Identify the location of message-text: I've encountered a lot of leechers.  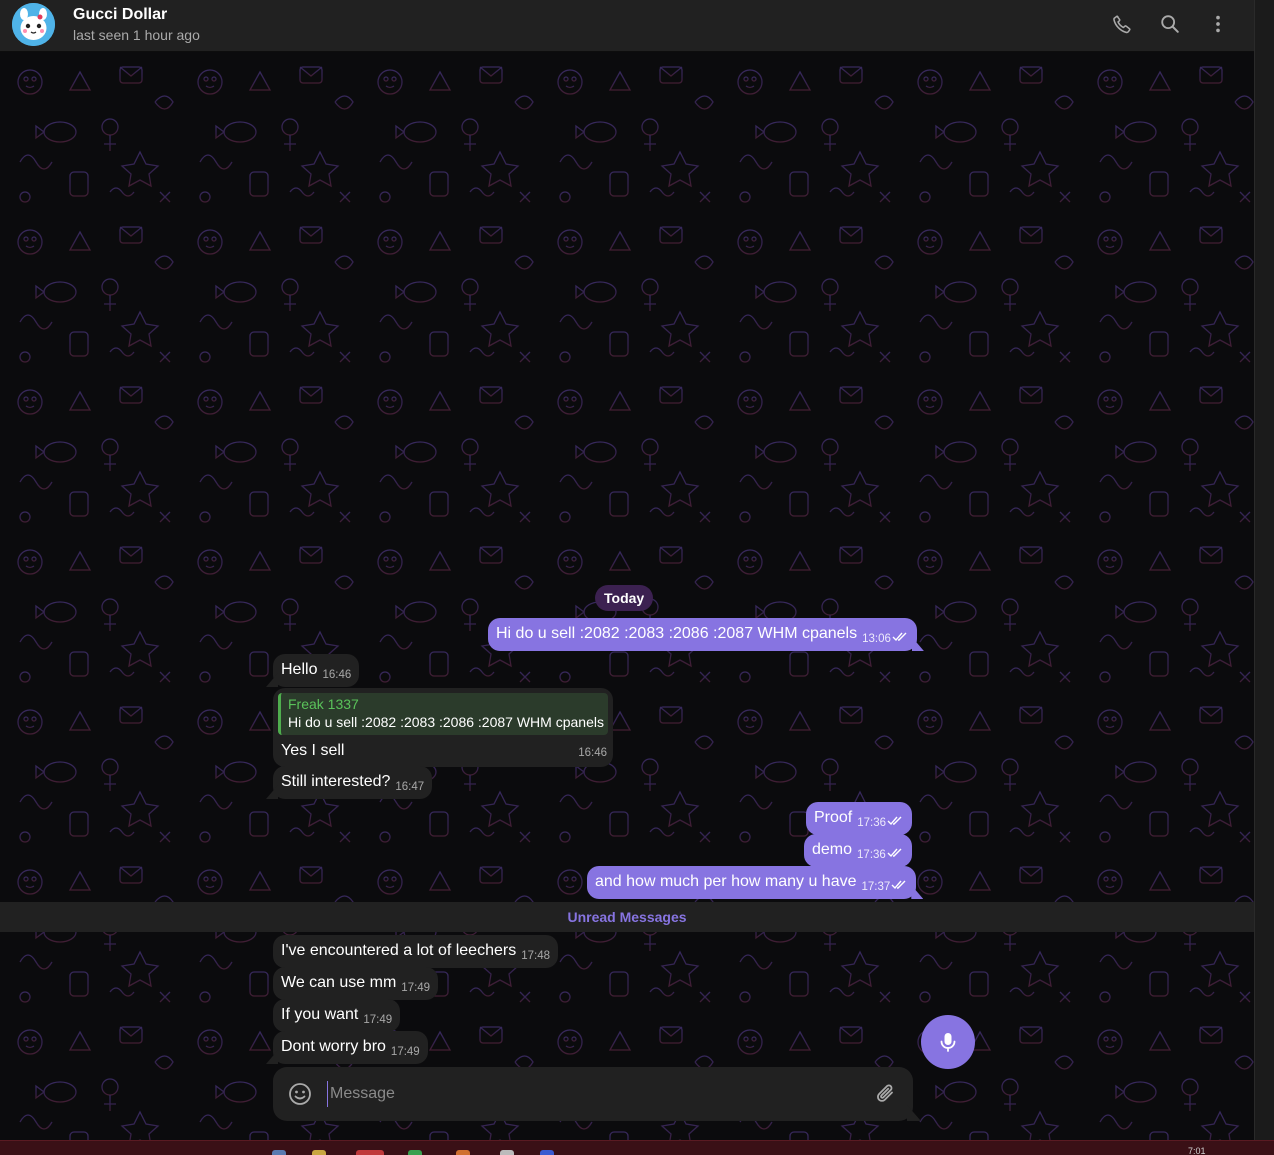
(399, 950).